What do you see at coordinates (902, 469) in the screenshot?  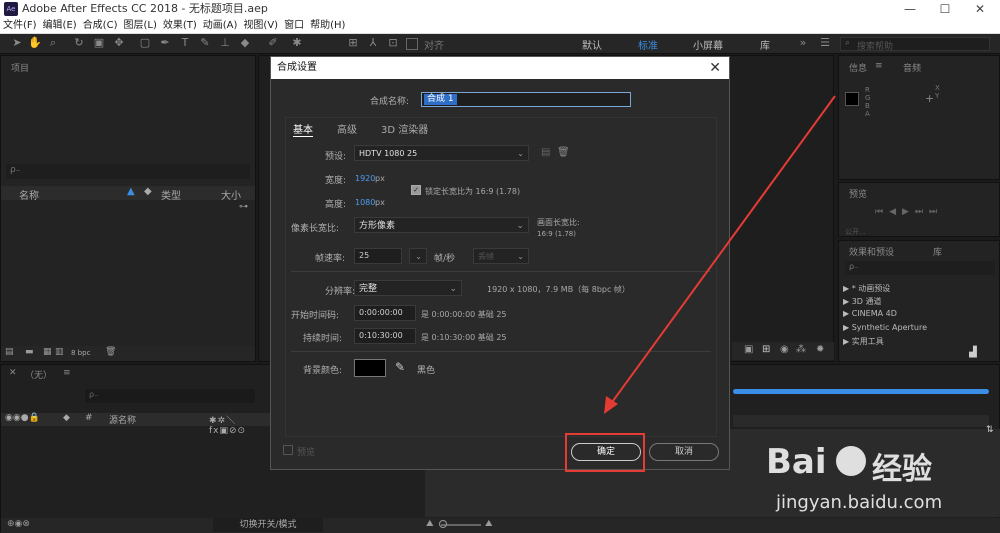 I see `watermark-brand-cn: 经验` at bounding box center [902, 469].